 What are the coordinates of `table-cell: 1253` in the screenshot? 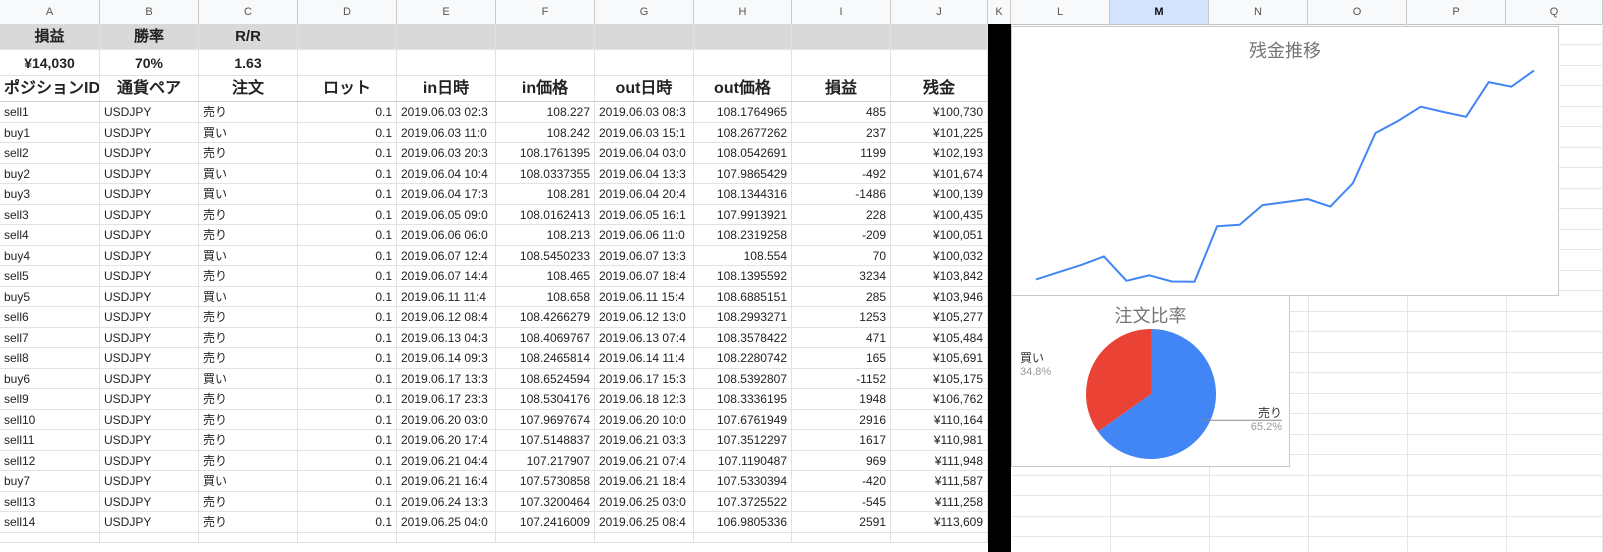 It's located at (841, 317).